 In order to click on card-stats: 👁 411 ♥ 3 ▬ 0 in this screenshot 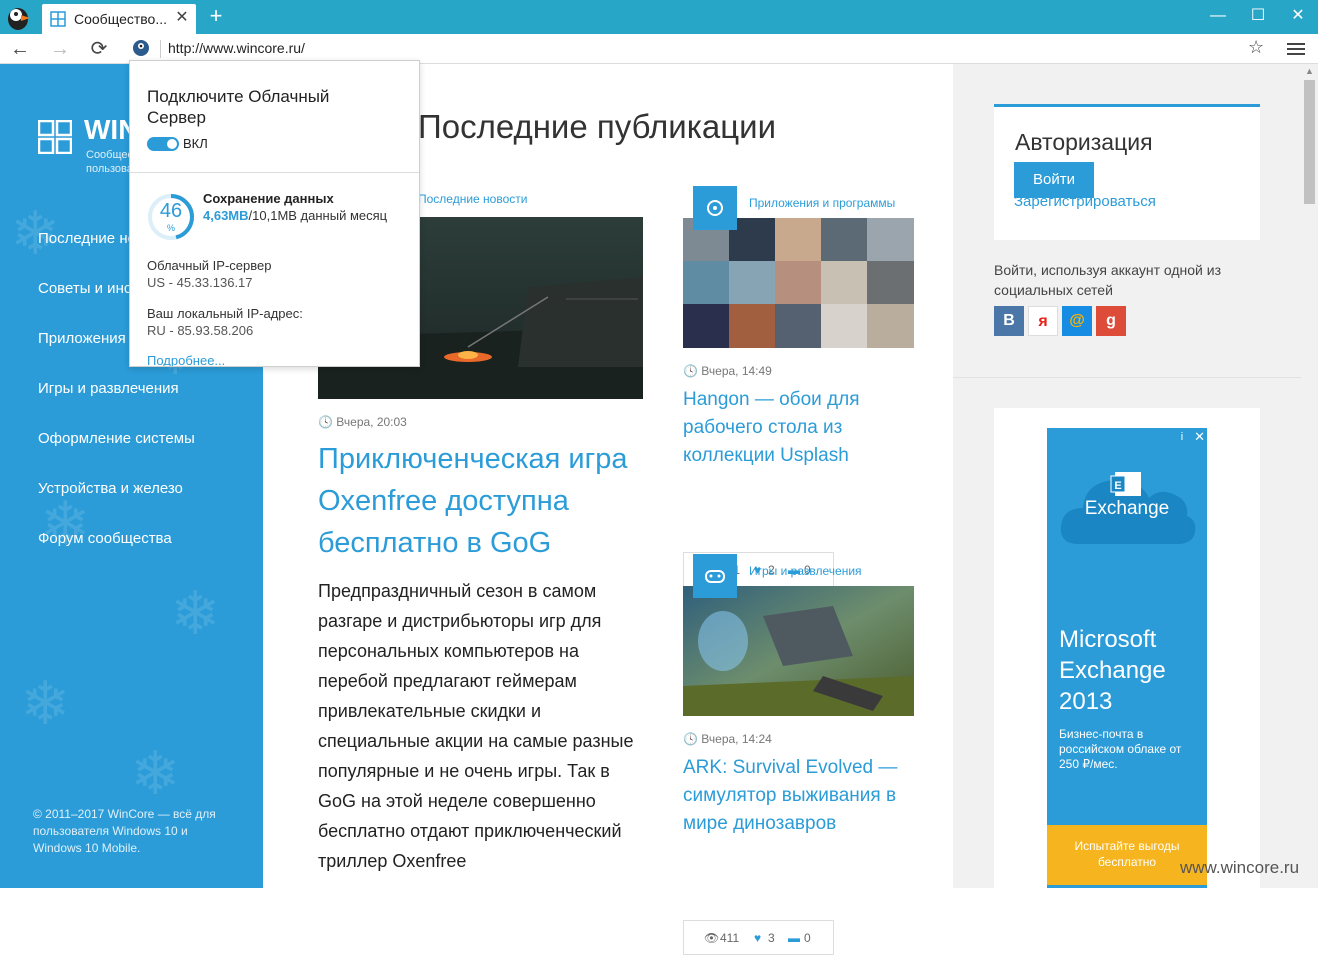, I will do `click(758, 937)`.